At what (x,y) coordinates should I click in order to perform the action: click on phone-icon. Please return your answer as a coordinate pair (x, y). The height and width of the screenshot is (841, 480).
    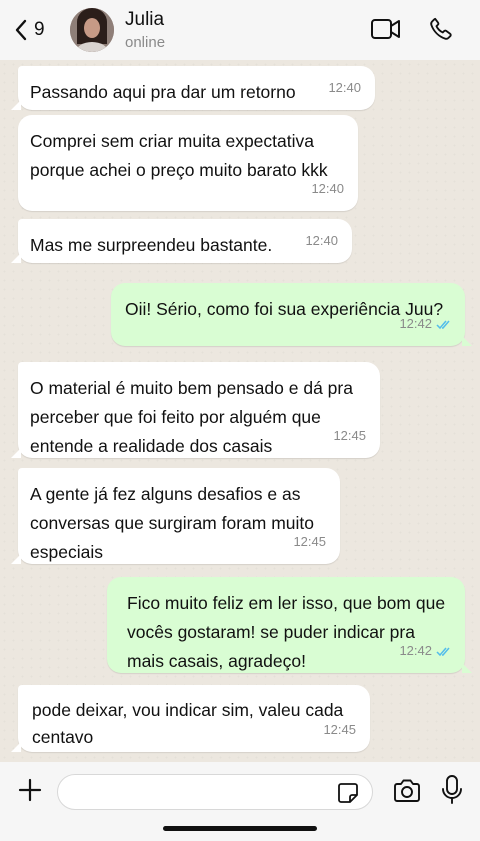
    Looking at the image, I should click on (441, 29).